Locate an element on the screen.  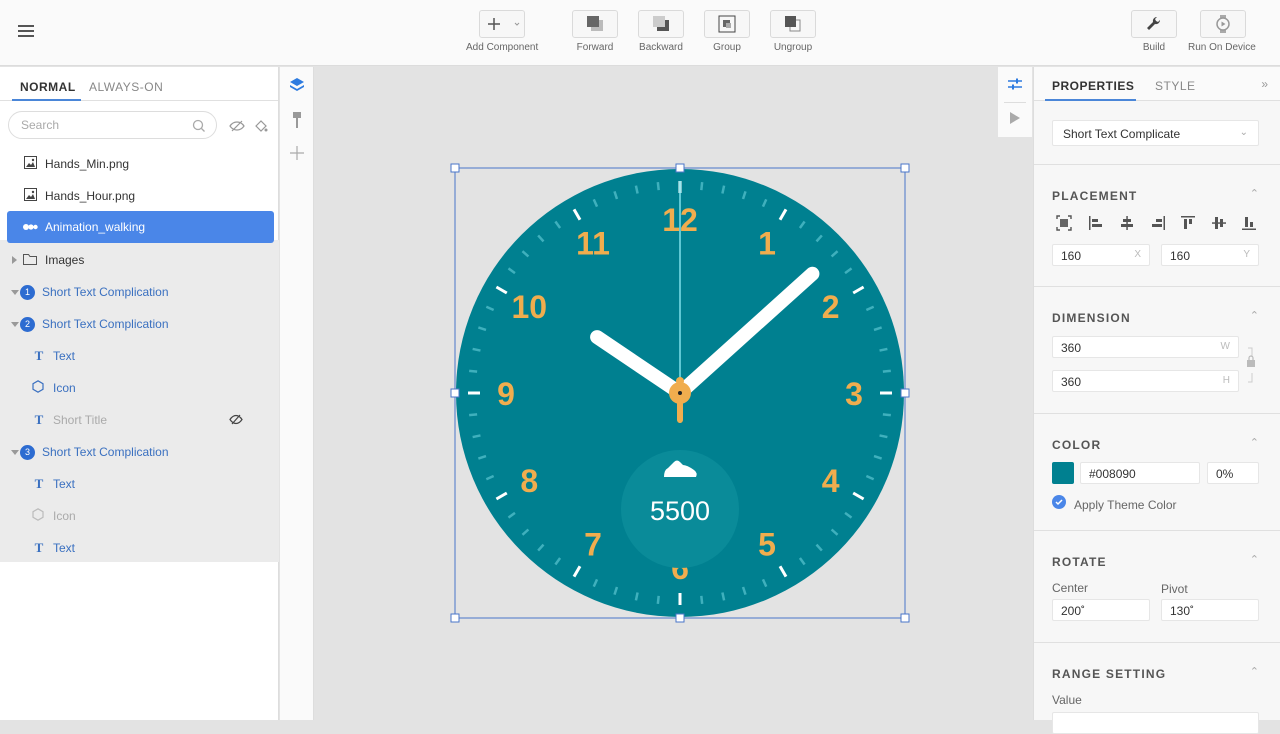
watch-play-icon is located at coordinates (1222, 24).